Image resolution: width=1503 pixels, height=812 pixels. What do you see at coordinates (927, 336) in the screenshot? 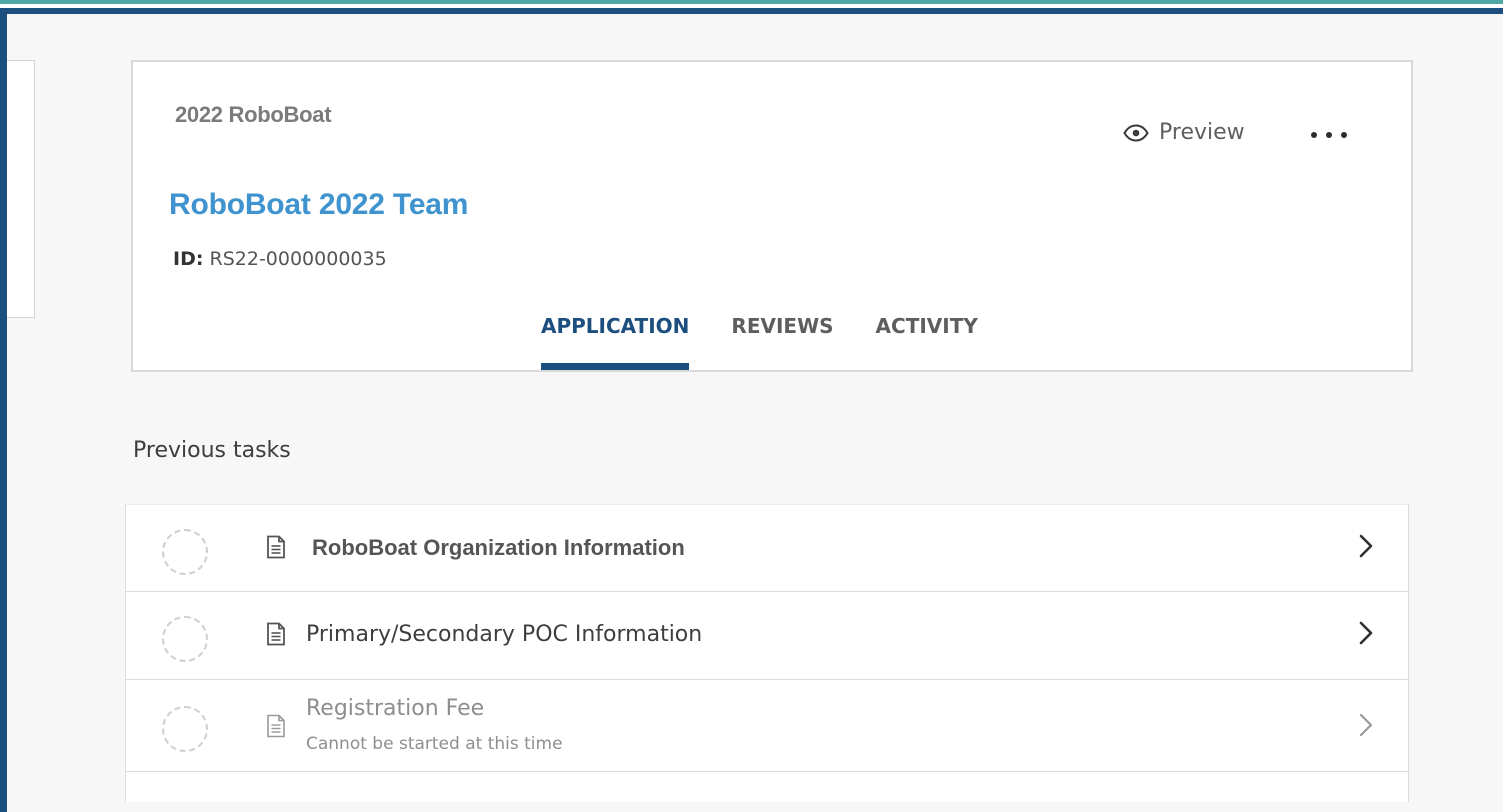
I see `tab-activity: ACTIVITY` at bounding box center [927, 336].